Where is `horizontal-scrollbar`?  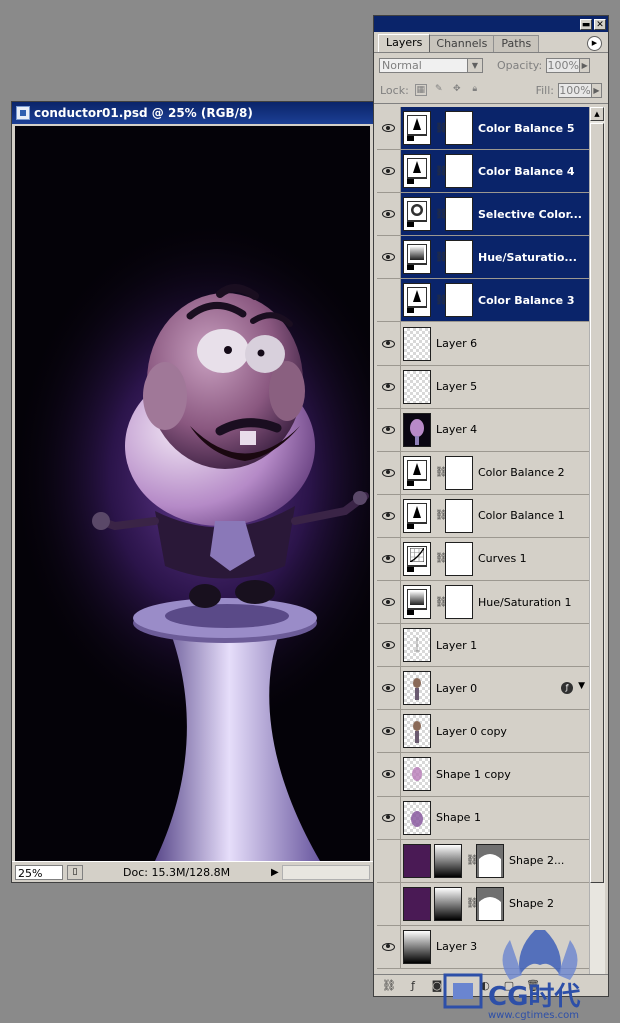 horizontal-scrollbar is located at coordinates (325, 872).